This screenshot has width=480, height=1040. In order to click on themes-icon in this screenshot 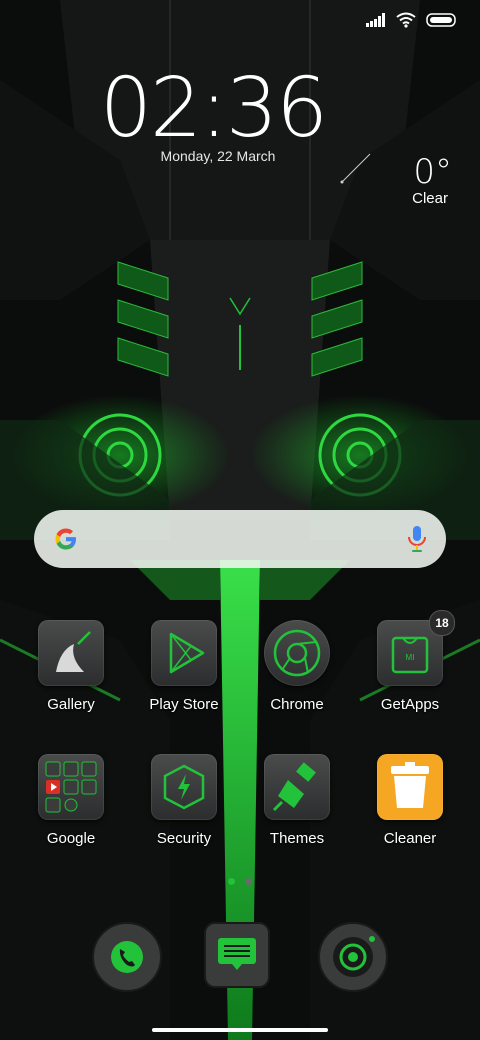, I will do `click(297, 787)`.